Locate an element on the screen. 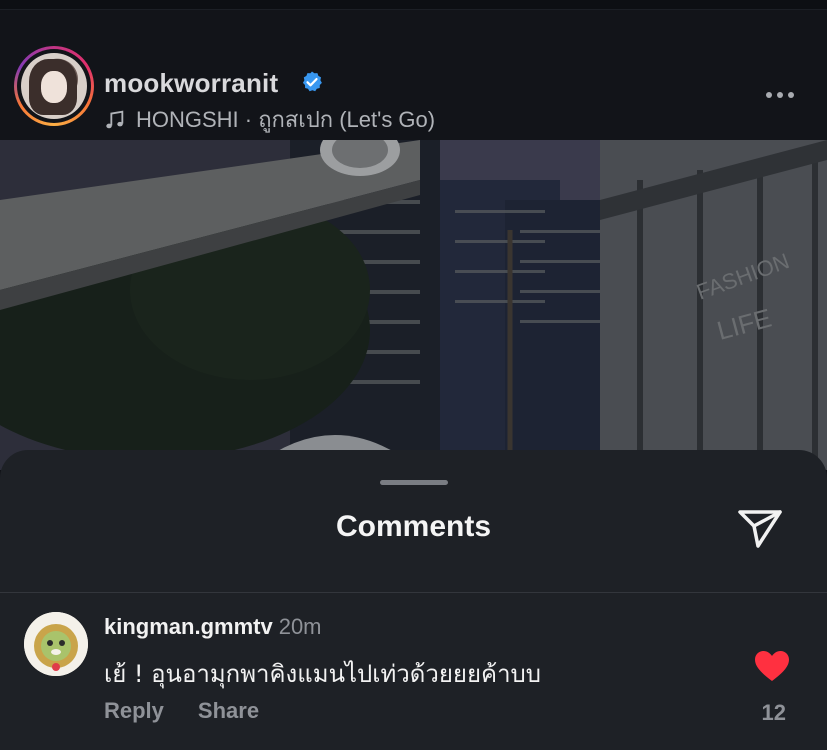 The image size is (827, 750). status-strip is located at coordinates (413, 5).